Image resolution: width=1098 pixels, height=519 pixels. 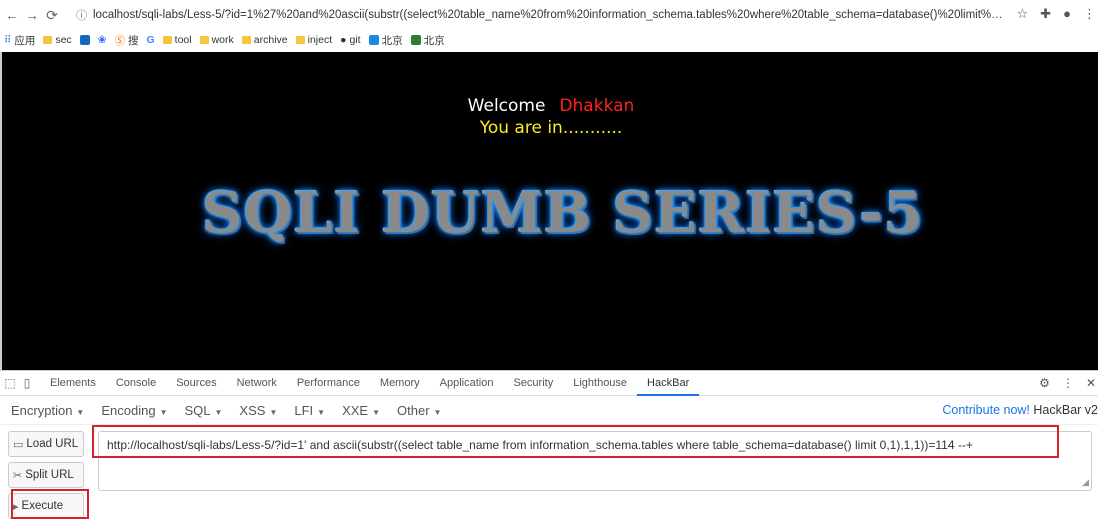 I want to click on menu-encryption: Encryption ▼, so click(x=47, y=410).